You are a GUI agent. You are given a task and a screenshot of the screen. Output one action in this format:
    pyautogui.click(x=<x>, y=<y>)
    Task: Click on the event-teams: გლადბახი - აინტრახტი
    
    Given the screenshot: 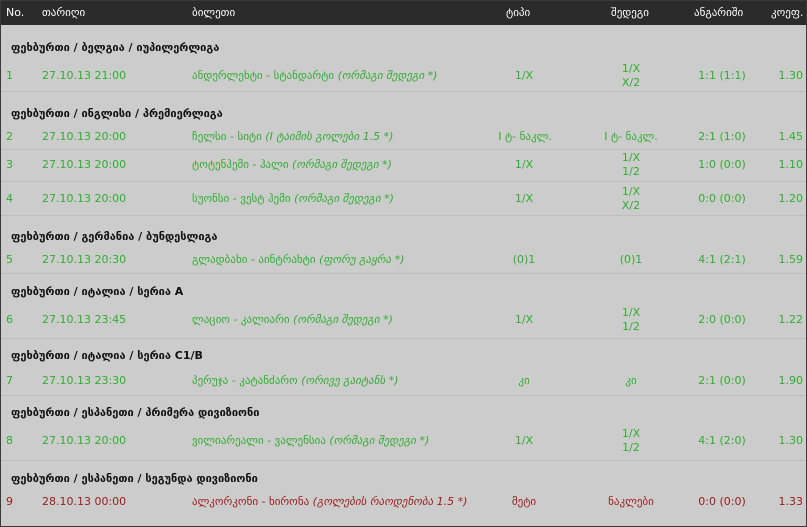 What is the action you would take?
    pyautogui.click(x=254, y=259)
    